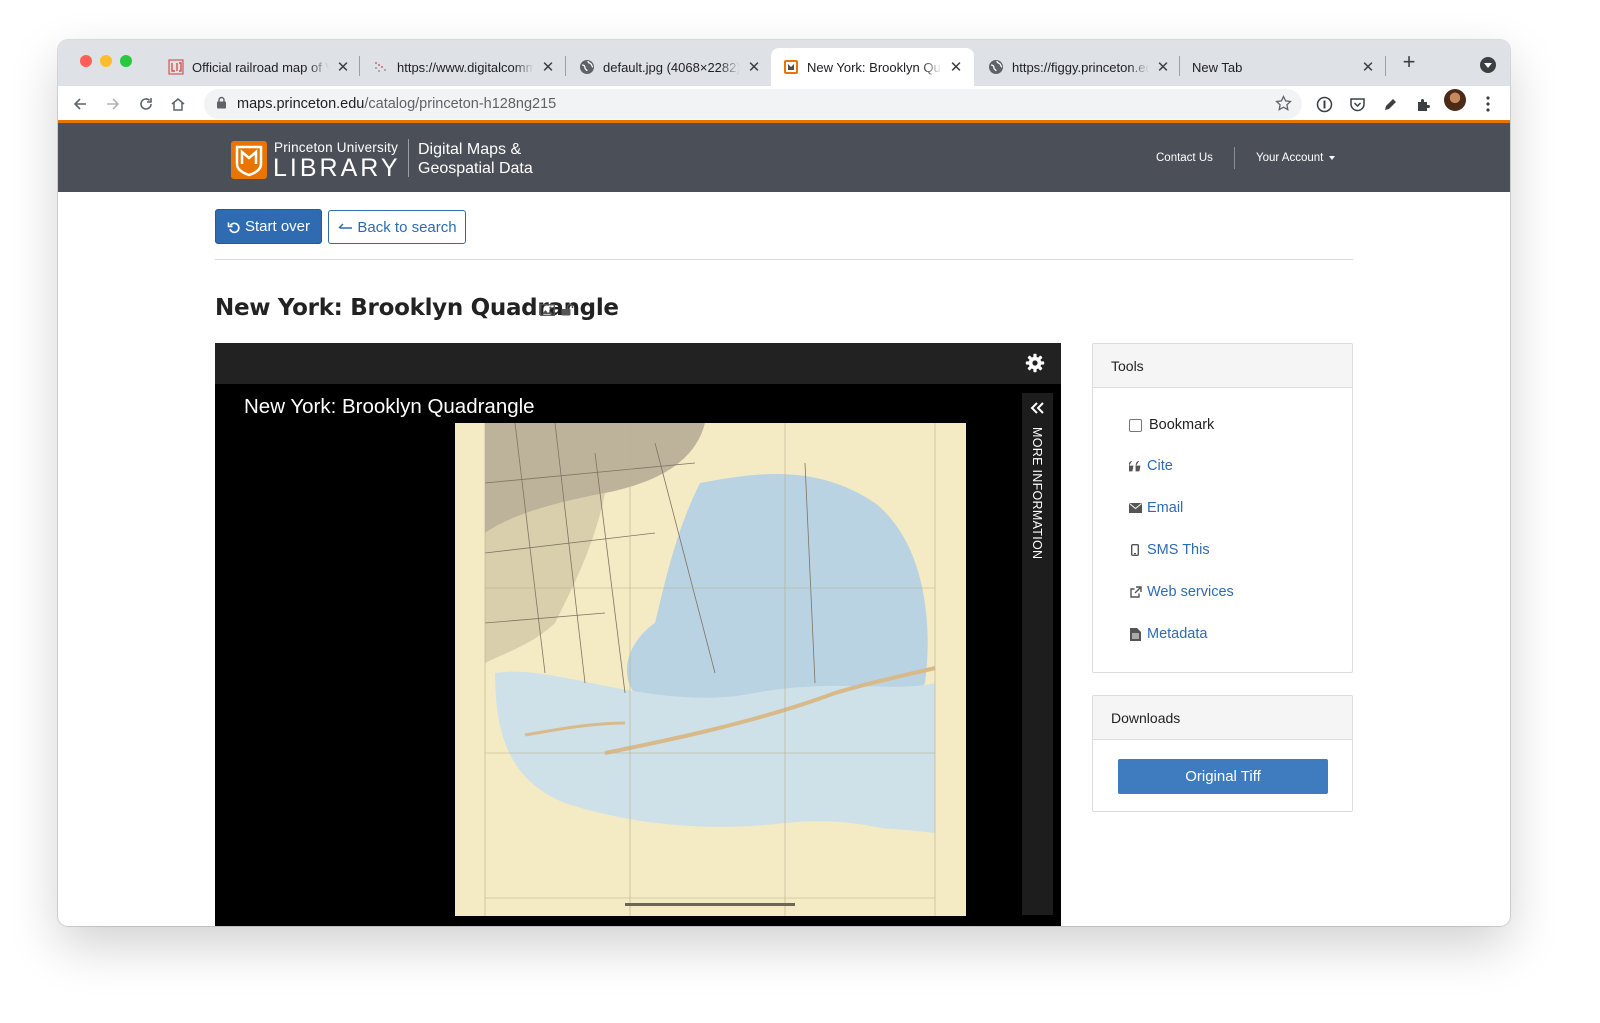  What do you see at coordinates (547, 312) in the screenshot?
I see `image-icon` at bounding box center [547, 312].